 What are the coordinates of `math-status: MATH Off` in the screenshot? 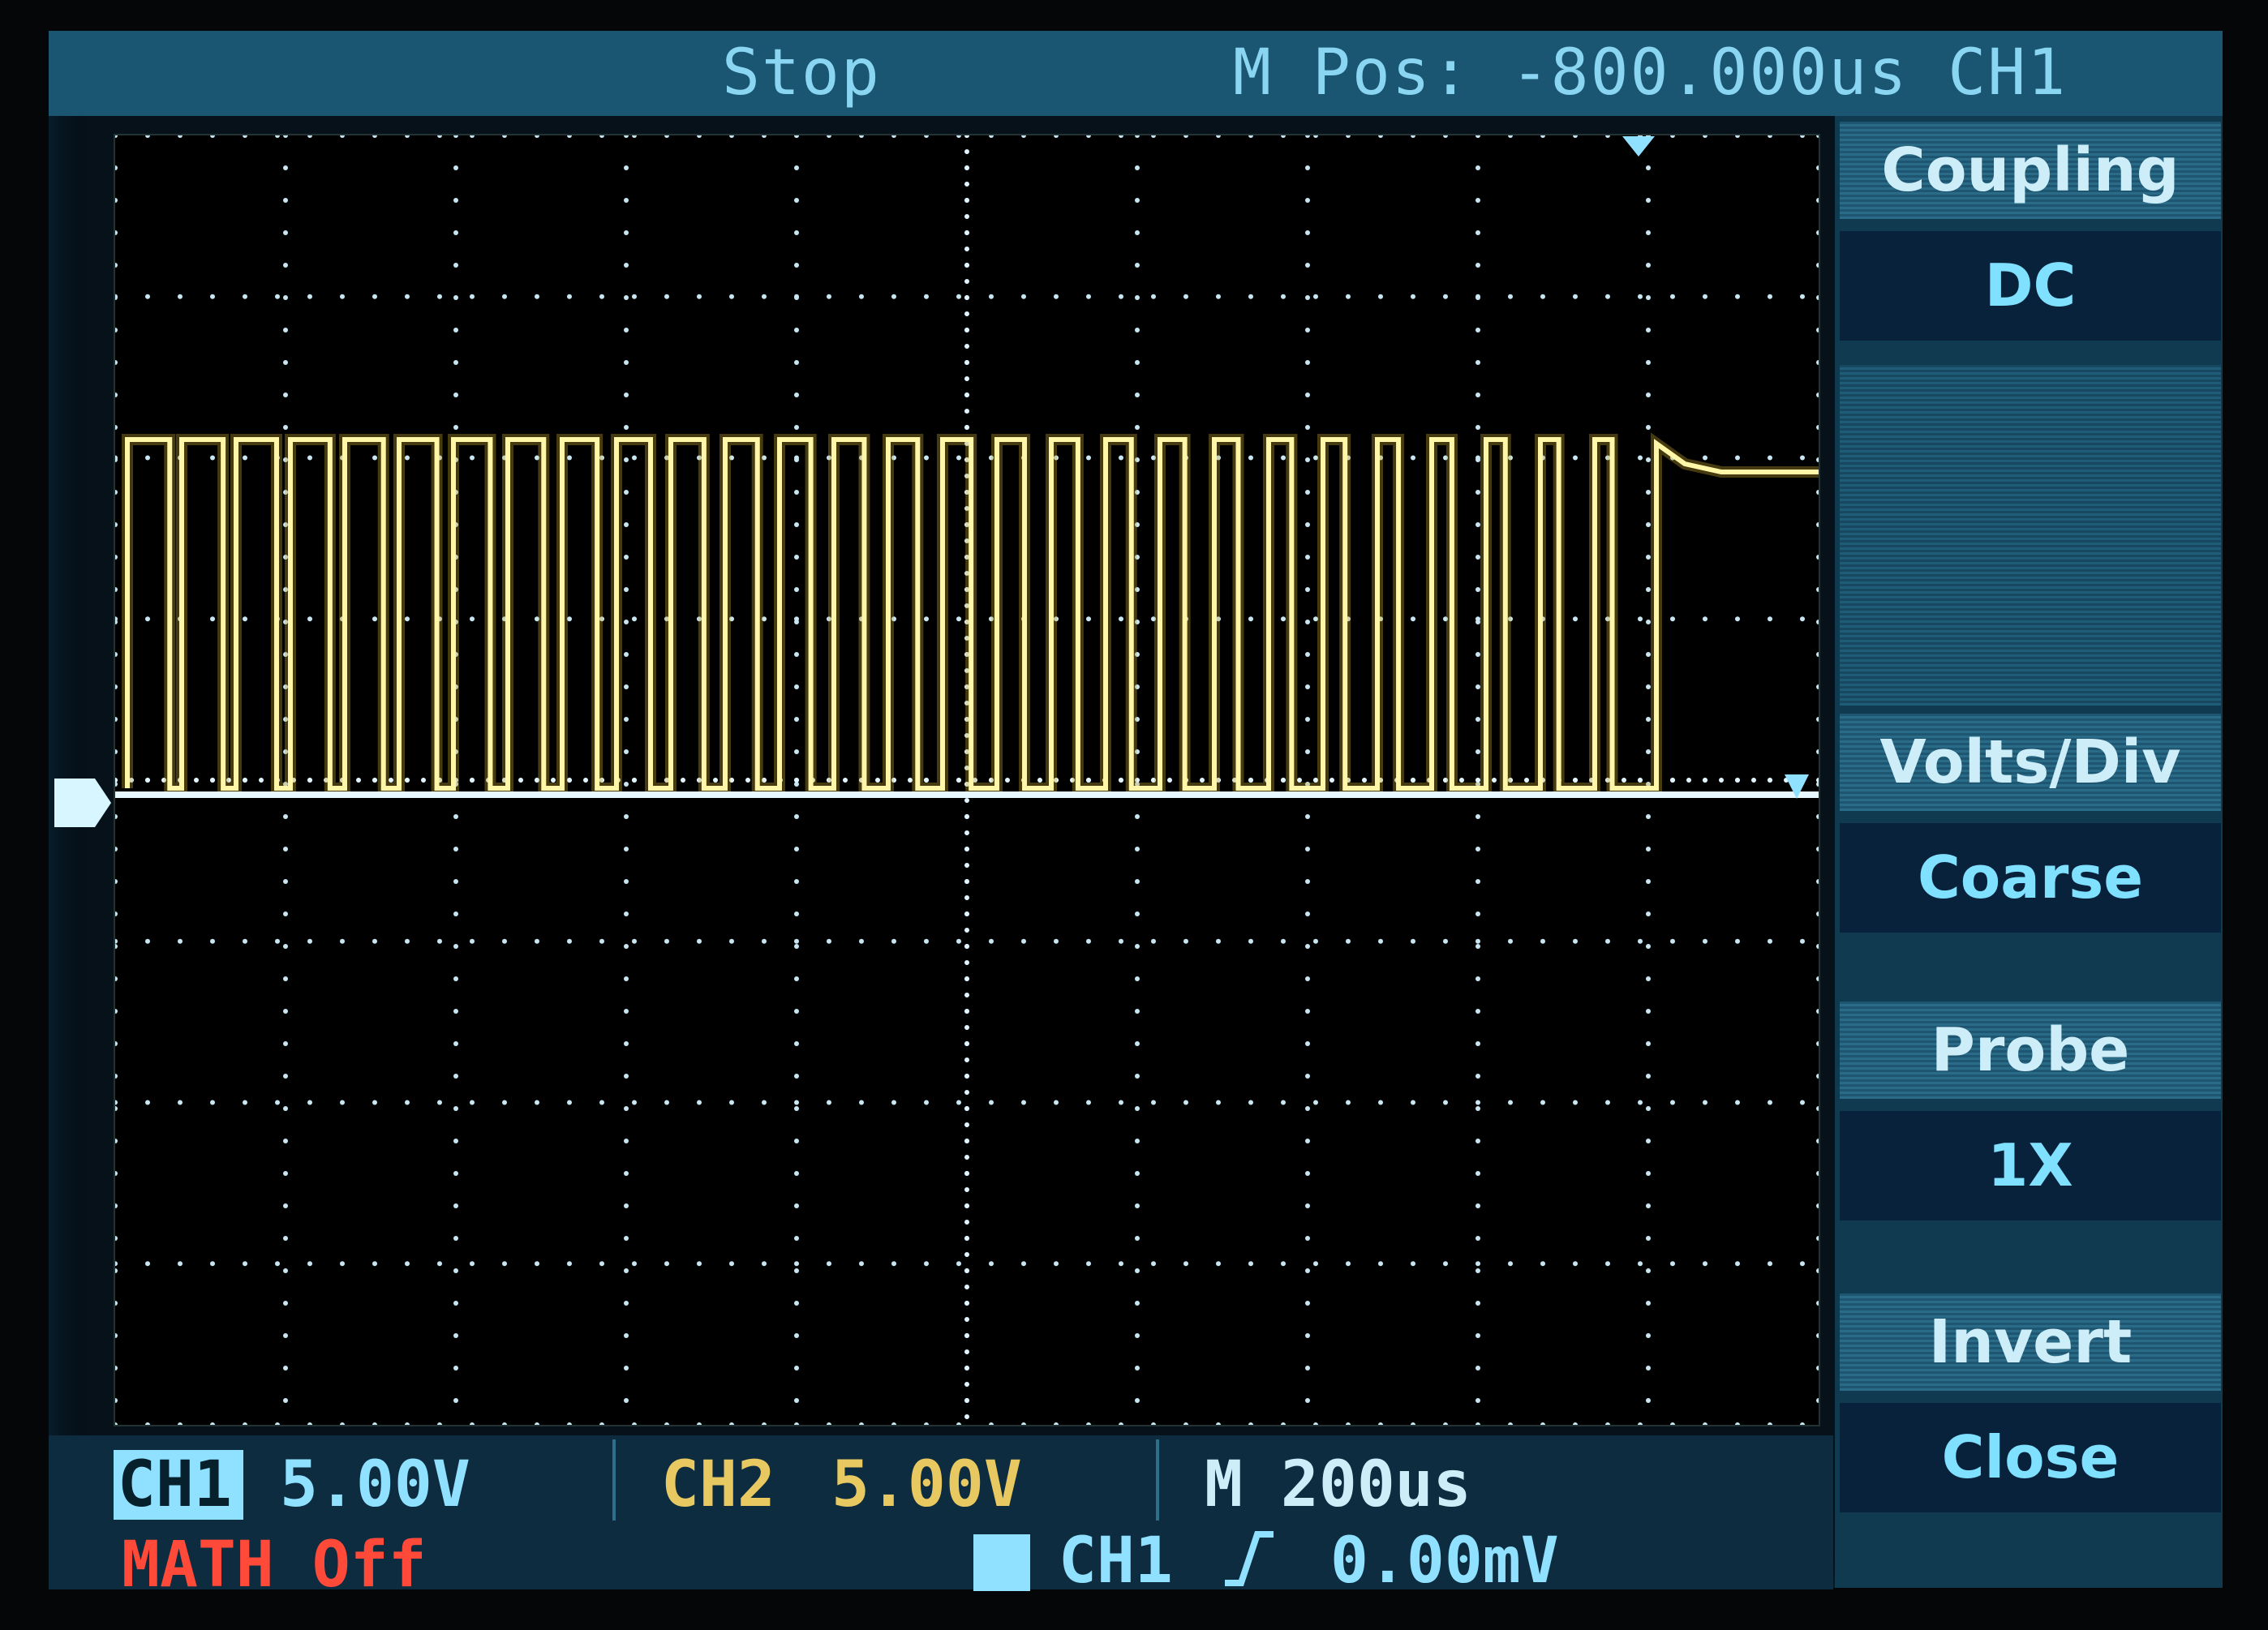 It's located at (274, 1565).